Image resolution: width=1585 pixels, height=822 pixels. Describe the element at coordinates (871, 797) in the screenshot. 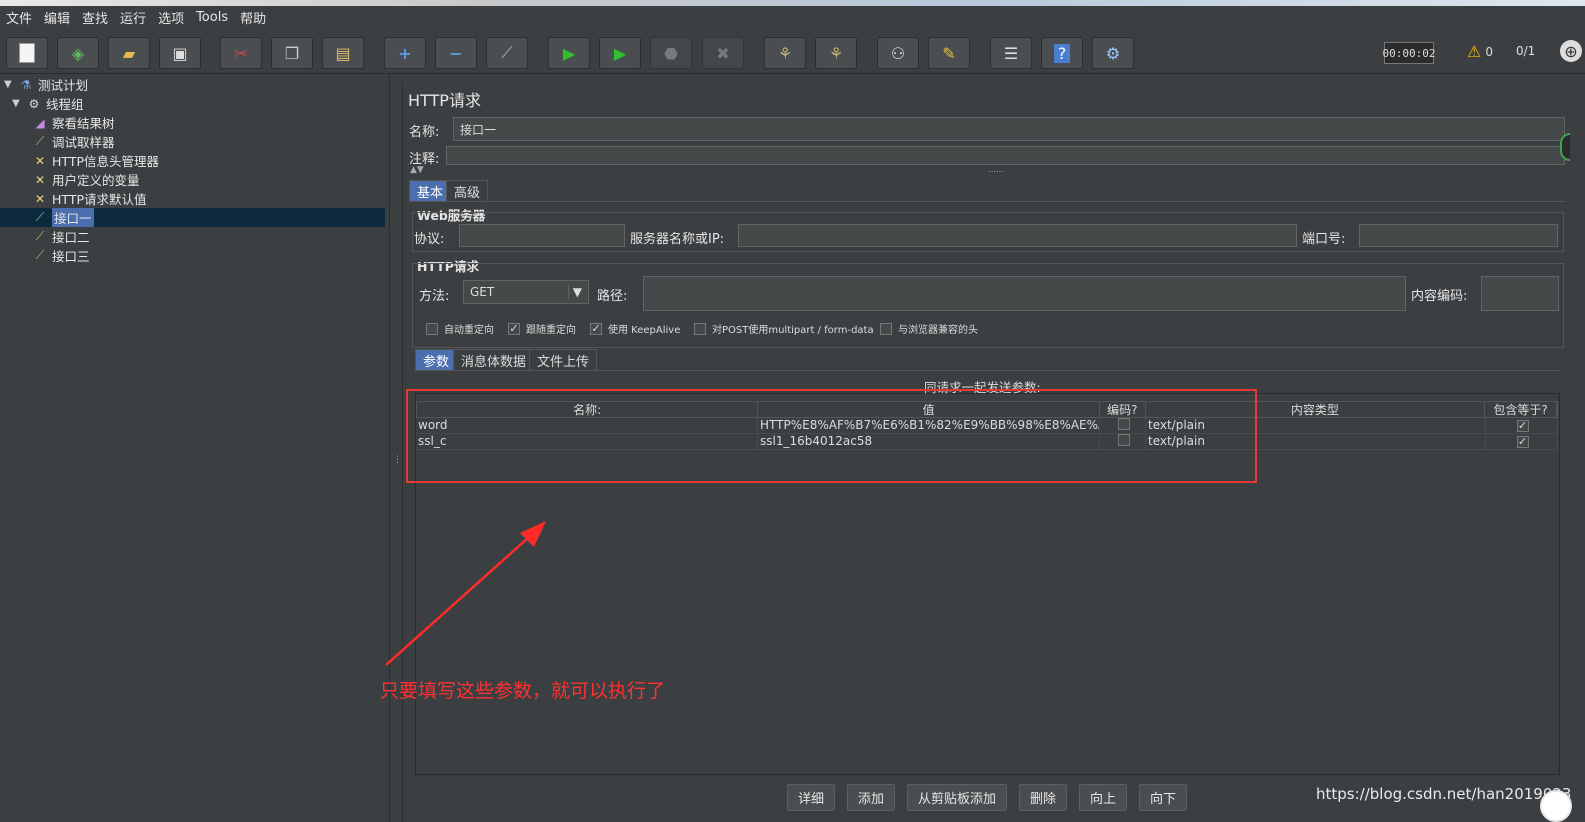

I see `add-button: 添加` at that location.